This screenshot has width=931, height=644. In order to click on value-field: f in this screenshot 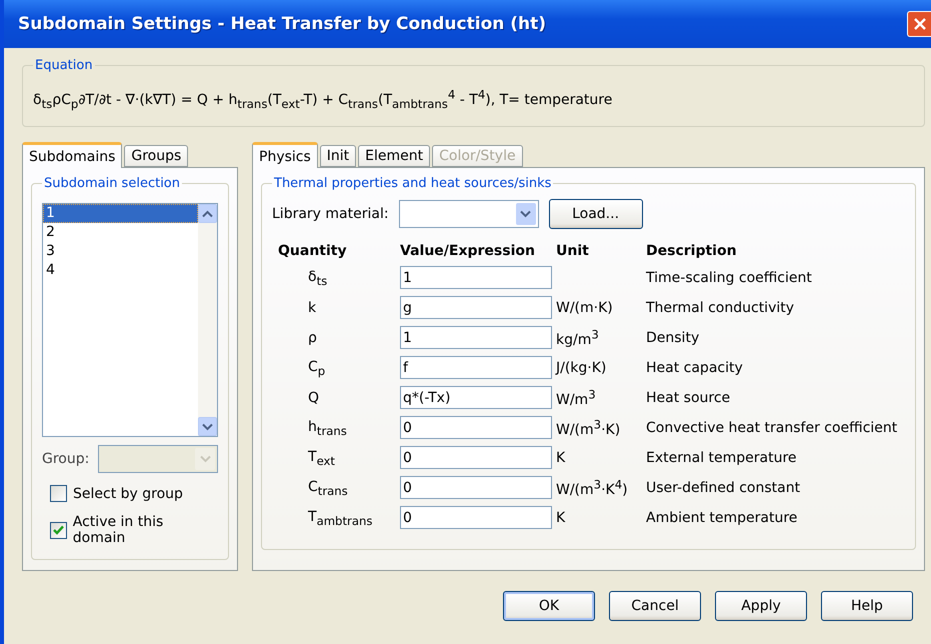, I will do `click(476, 368)`.